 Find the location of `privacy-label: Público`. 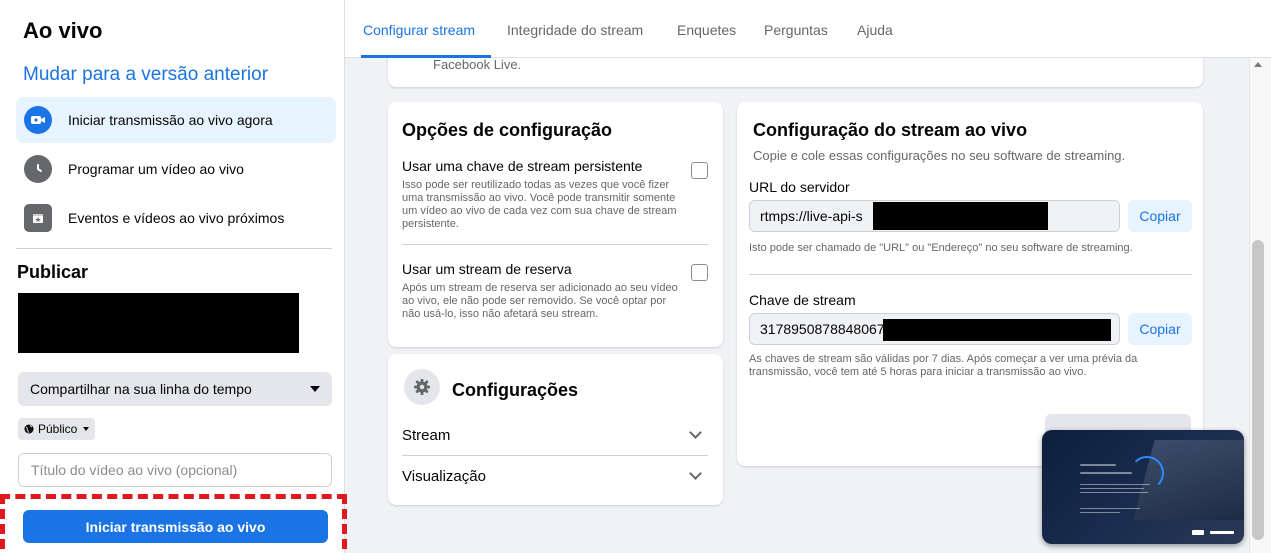

privacy-label: Público is located at coordinates (58, 429).